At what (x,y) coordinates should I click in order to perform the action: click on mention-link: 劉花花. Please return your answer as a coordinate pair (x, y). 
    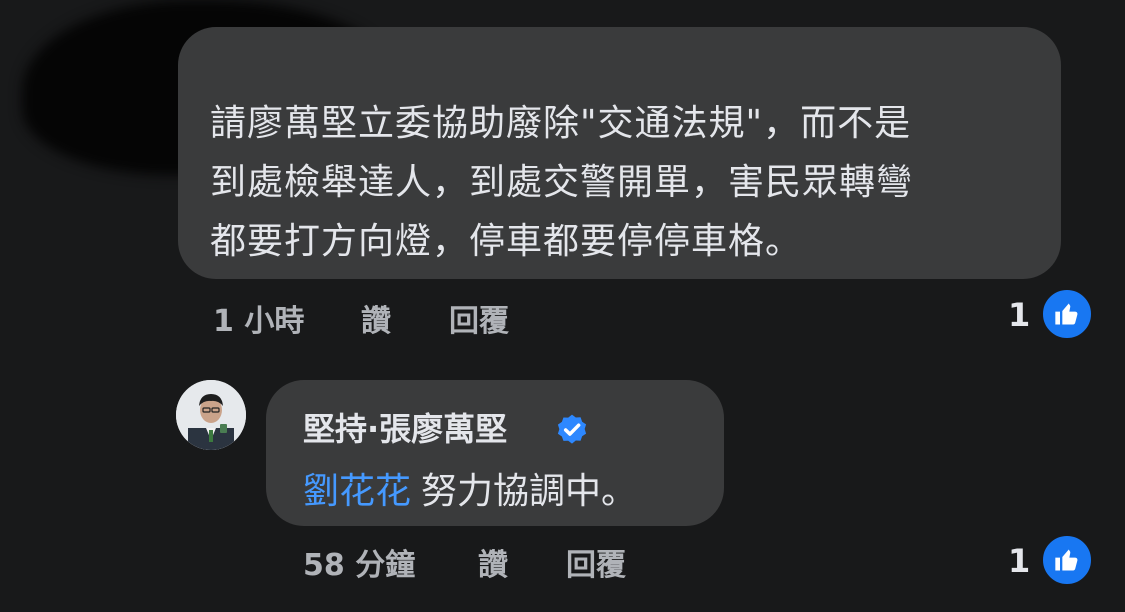
    Looking at the image, I should click on (357, 491).